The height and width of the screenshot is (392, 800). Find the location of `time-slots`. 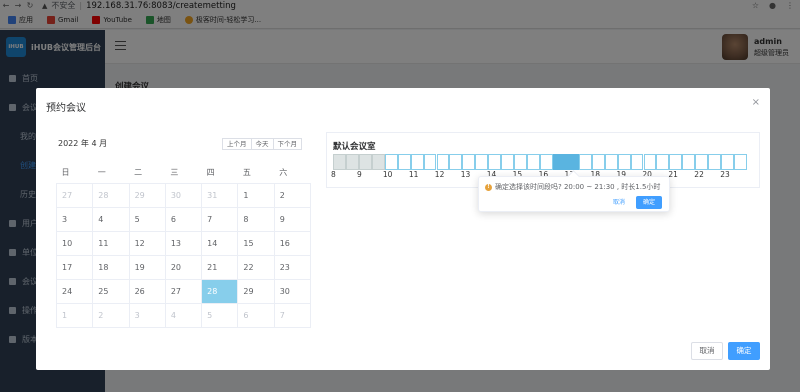

time-slots is located at coordinates (540, 162).